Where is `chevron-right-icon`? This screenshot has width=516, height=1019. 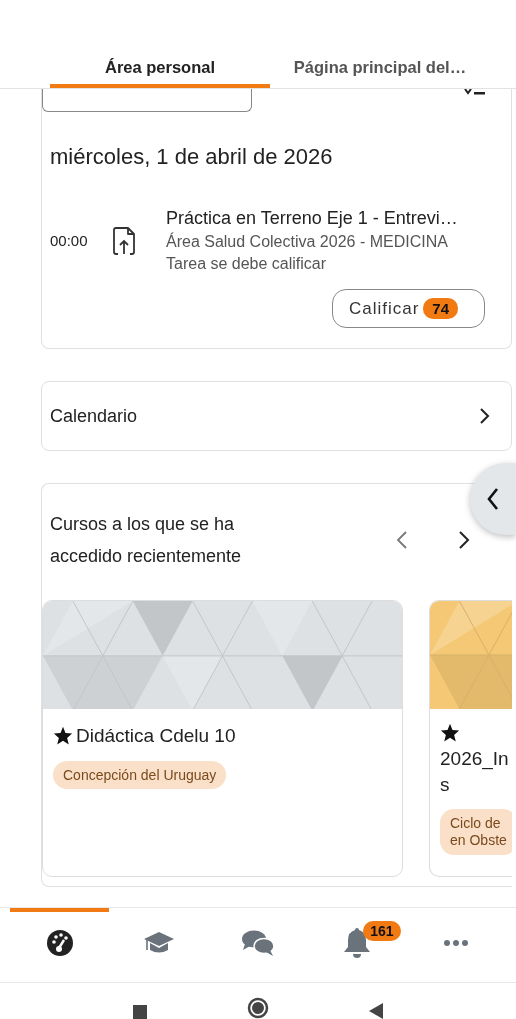
chevron-right-icon is located at coordinates (485, 416).